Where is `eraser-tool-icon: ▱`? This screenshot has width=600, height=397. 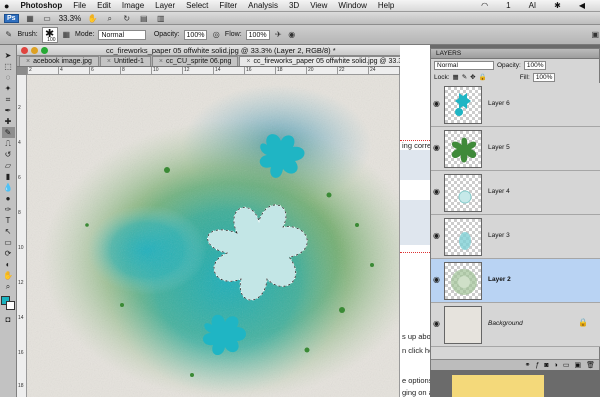 eraser-tool-icon: ▱ is located at coordinates (8, 165).